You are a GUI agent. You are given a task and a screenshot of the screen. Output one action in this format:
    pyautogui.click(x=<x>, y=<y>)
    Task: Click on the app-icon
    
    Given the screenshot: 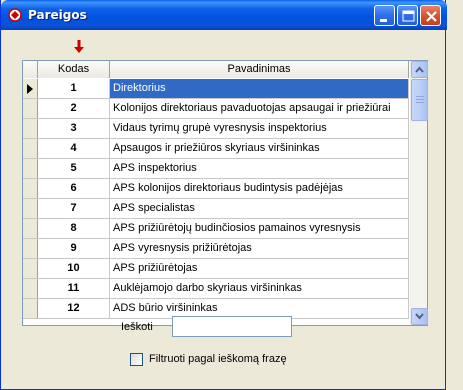 What is the action you would take?
    pyautogui.click(x=15, y=15)
    